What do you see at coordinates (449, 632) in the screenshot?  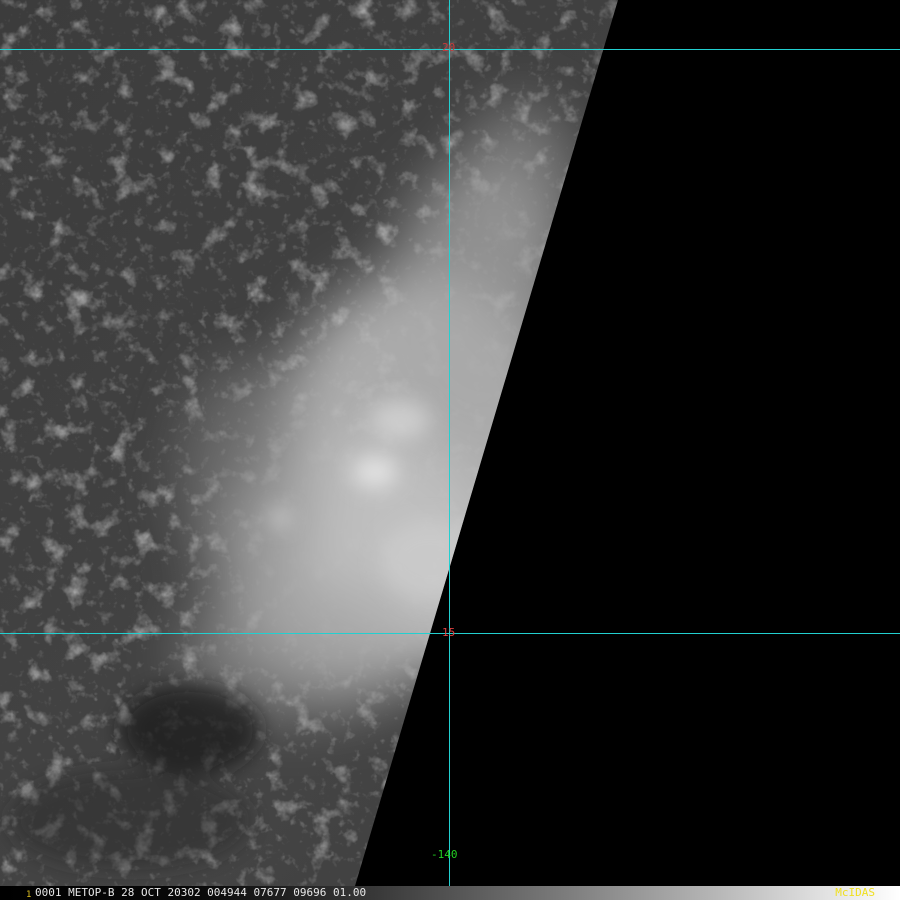 I see `latitude-15-label: 15` at bounding box center [449, 632].